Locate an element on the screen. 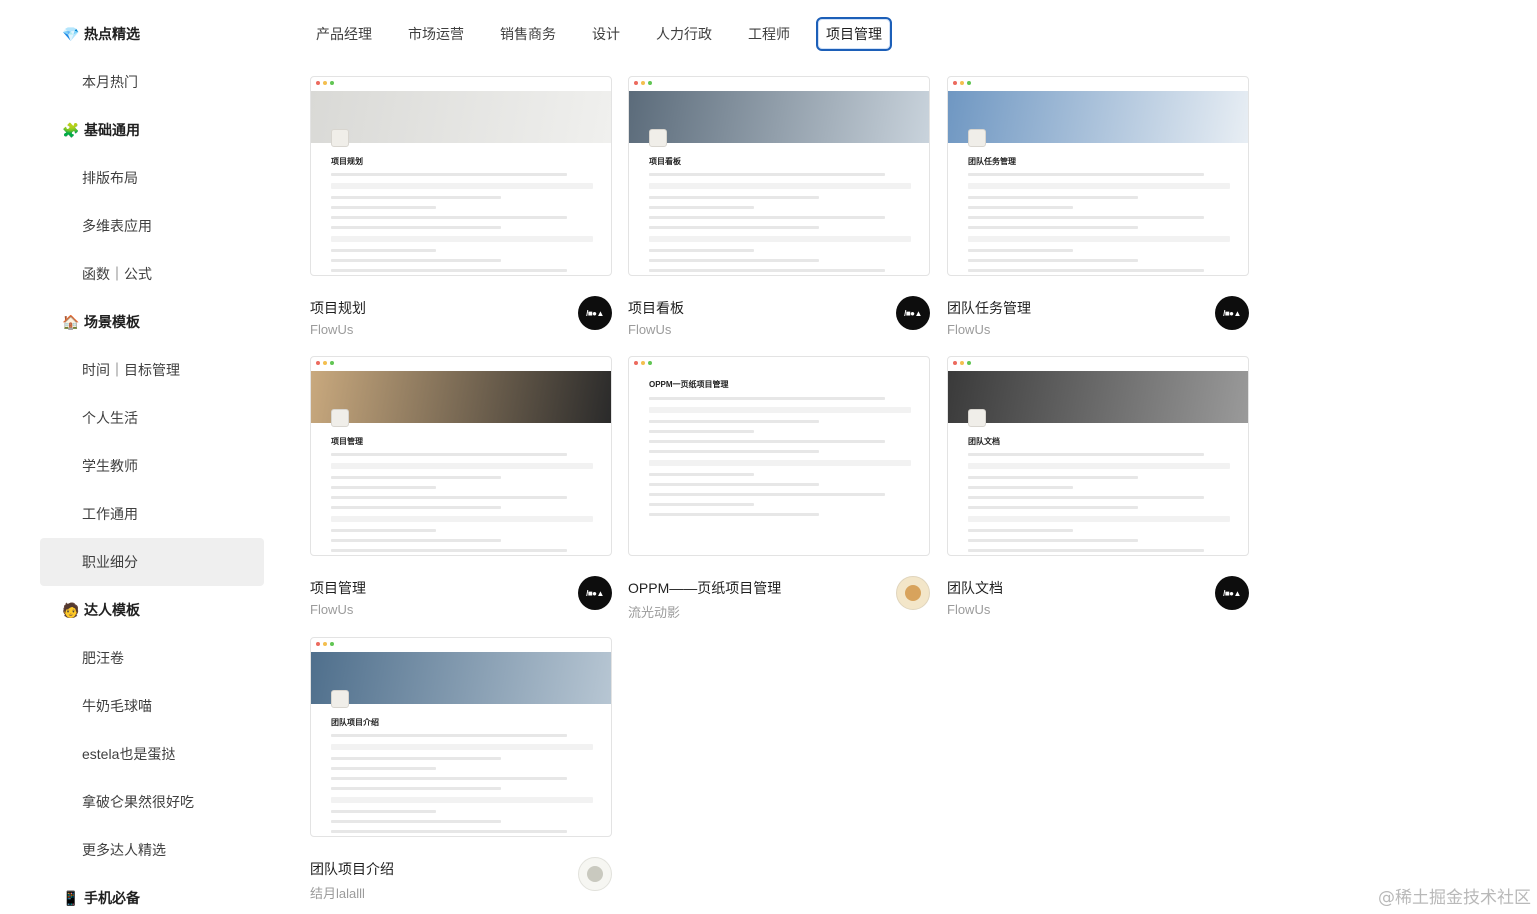 The image size is (1537, 914). sidebar-item-label: 手机必备 is located at coordinates (112, 898).